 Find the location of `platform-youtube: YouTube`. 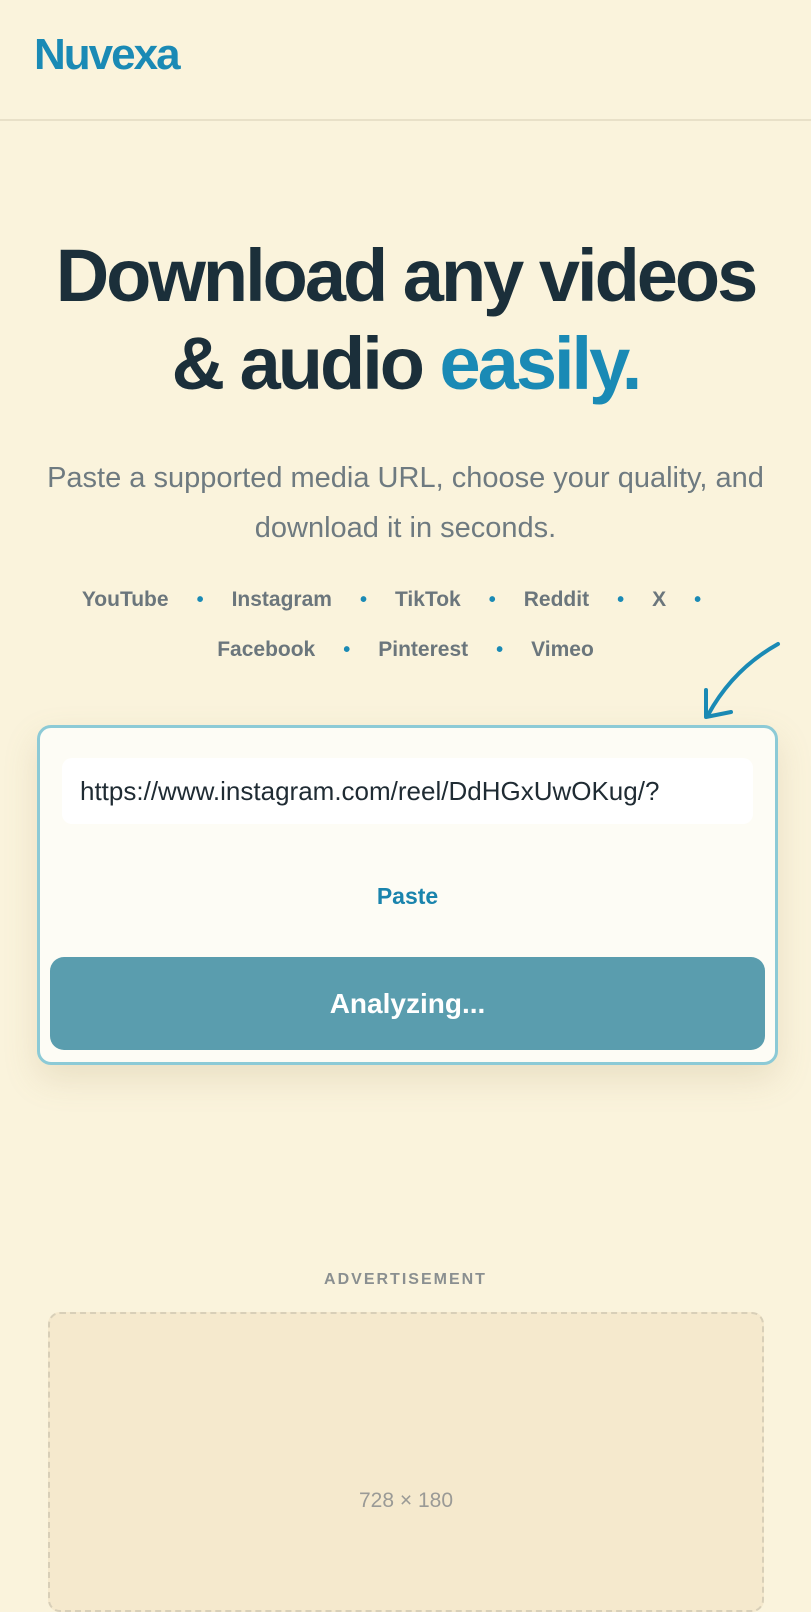

platform-youtube: YouTube is located at coordinates (125, 599).